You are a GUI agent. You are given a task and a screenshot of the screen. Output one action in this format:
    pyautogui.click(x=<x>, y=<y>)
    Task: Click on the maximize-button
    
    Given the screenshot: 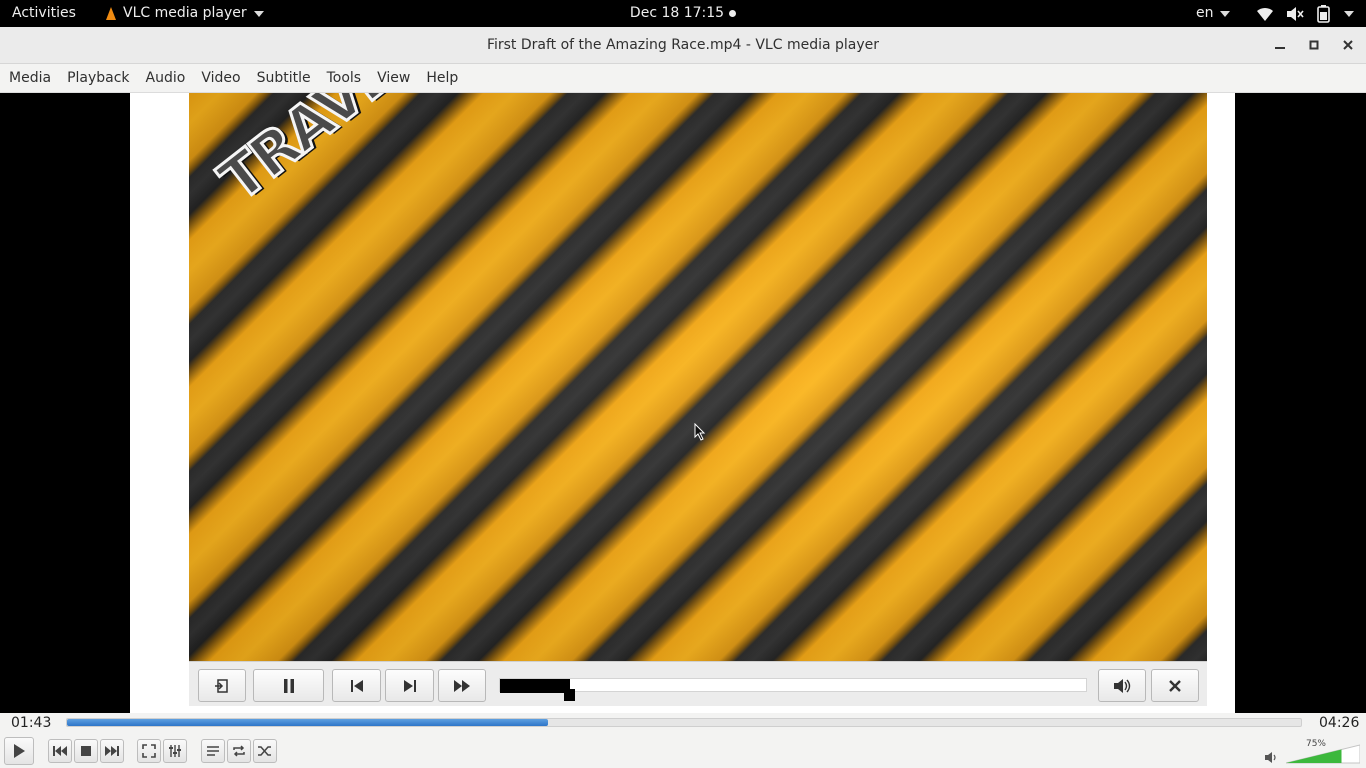 What is the action you would take?
    pyautogui.click(x=1314, y=45)
    